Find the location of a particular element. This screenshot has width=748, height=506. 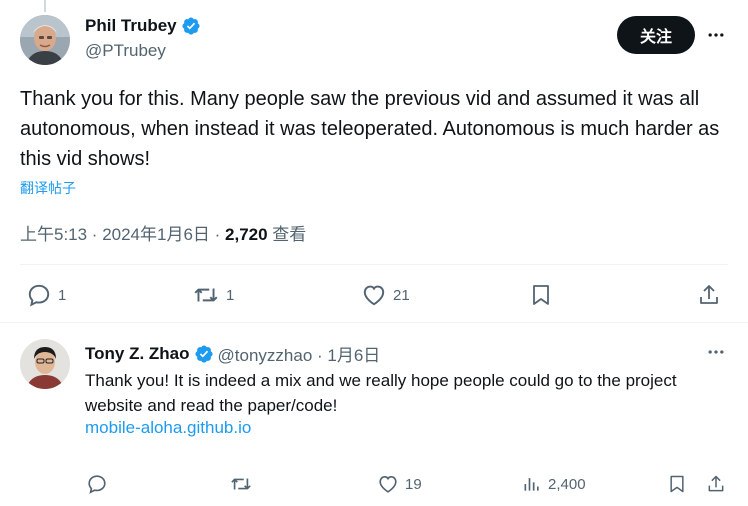

views-icon is located at coordinates (531, 484).